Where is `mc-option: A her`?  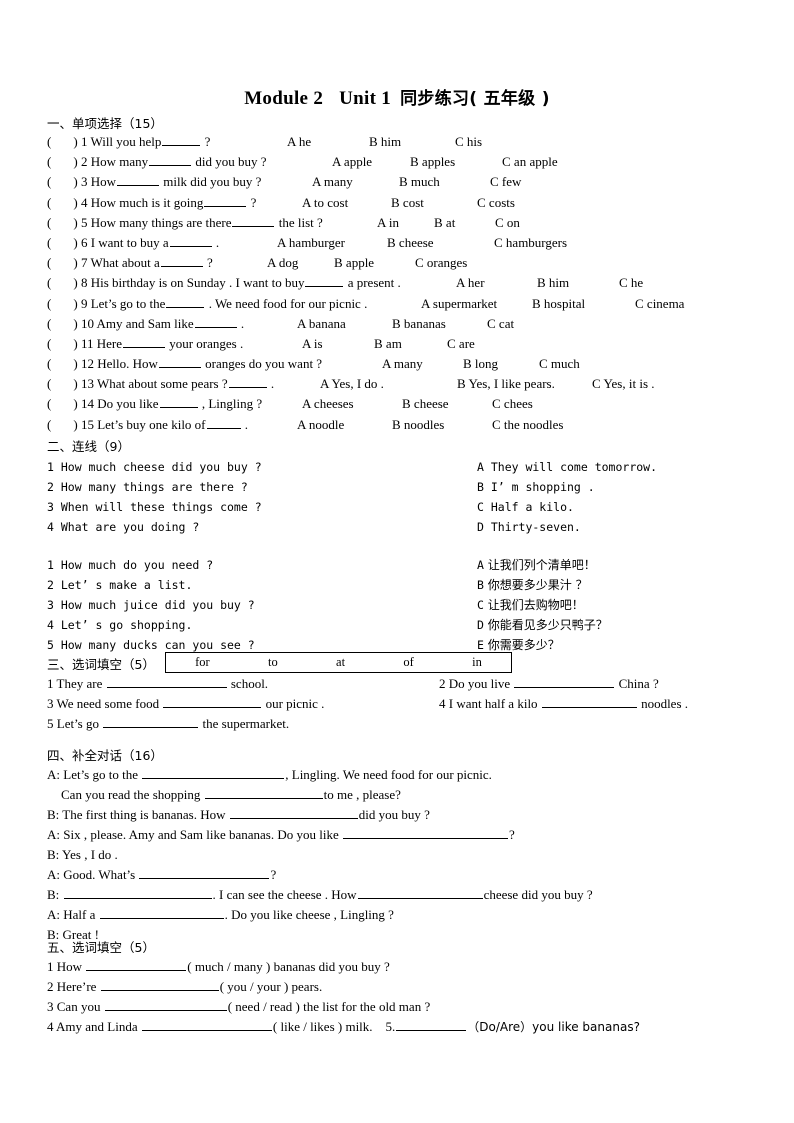 mc-option: A her is located at coordinates (470, 283).